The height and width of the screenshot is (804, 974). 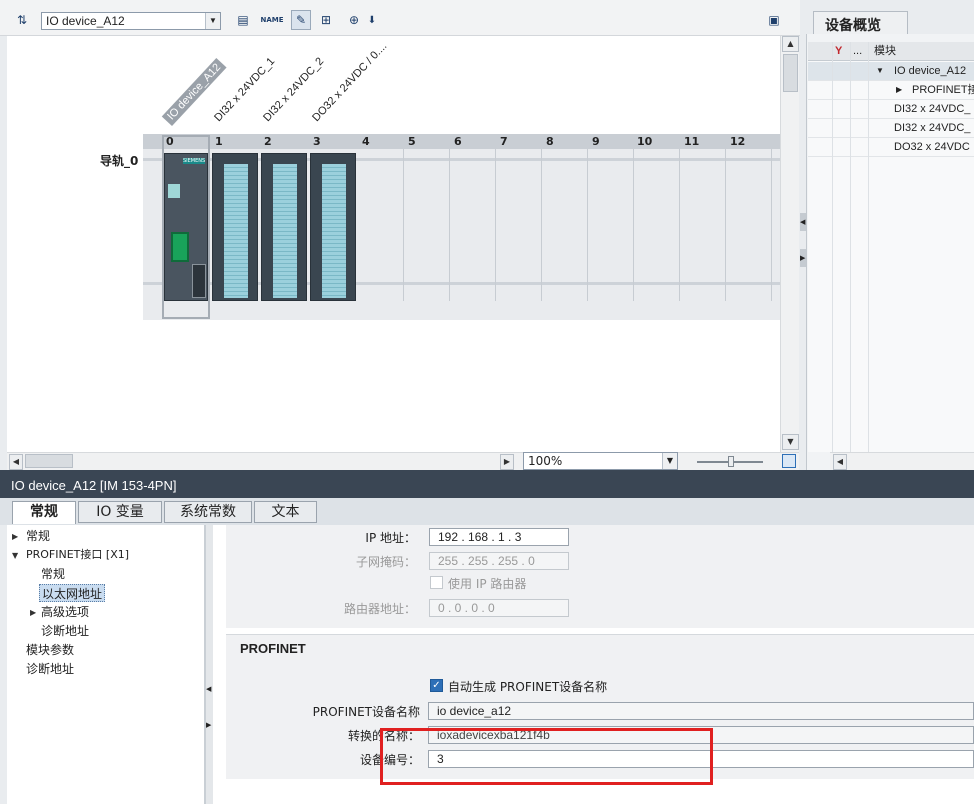 I want to click on module-do32, so click(x=333, y=227).